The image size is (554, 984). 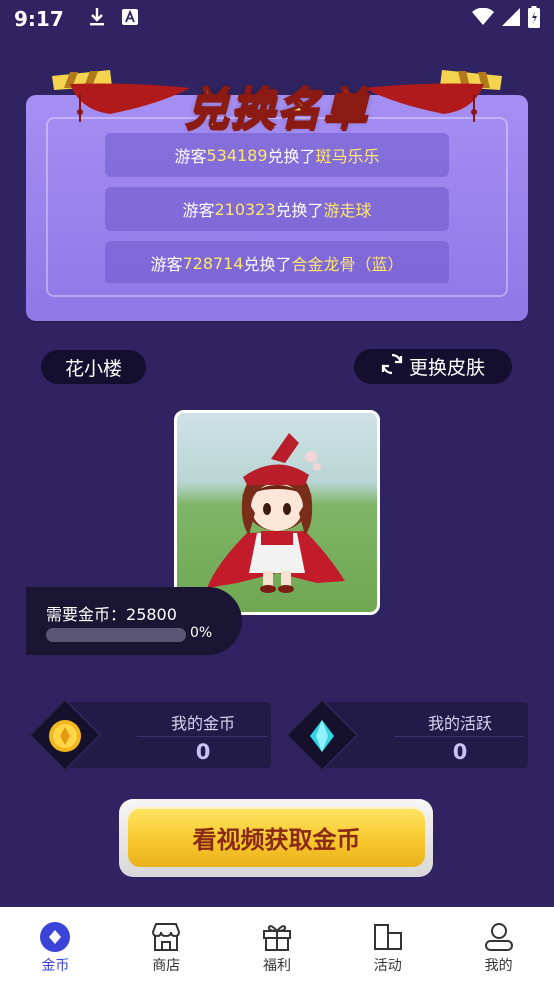 What do you see at coordinates (116, 635) in the screenshot?
I see `need-progress-bar` at bounding box center [116, 635].